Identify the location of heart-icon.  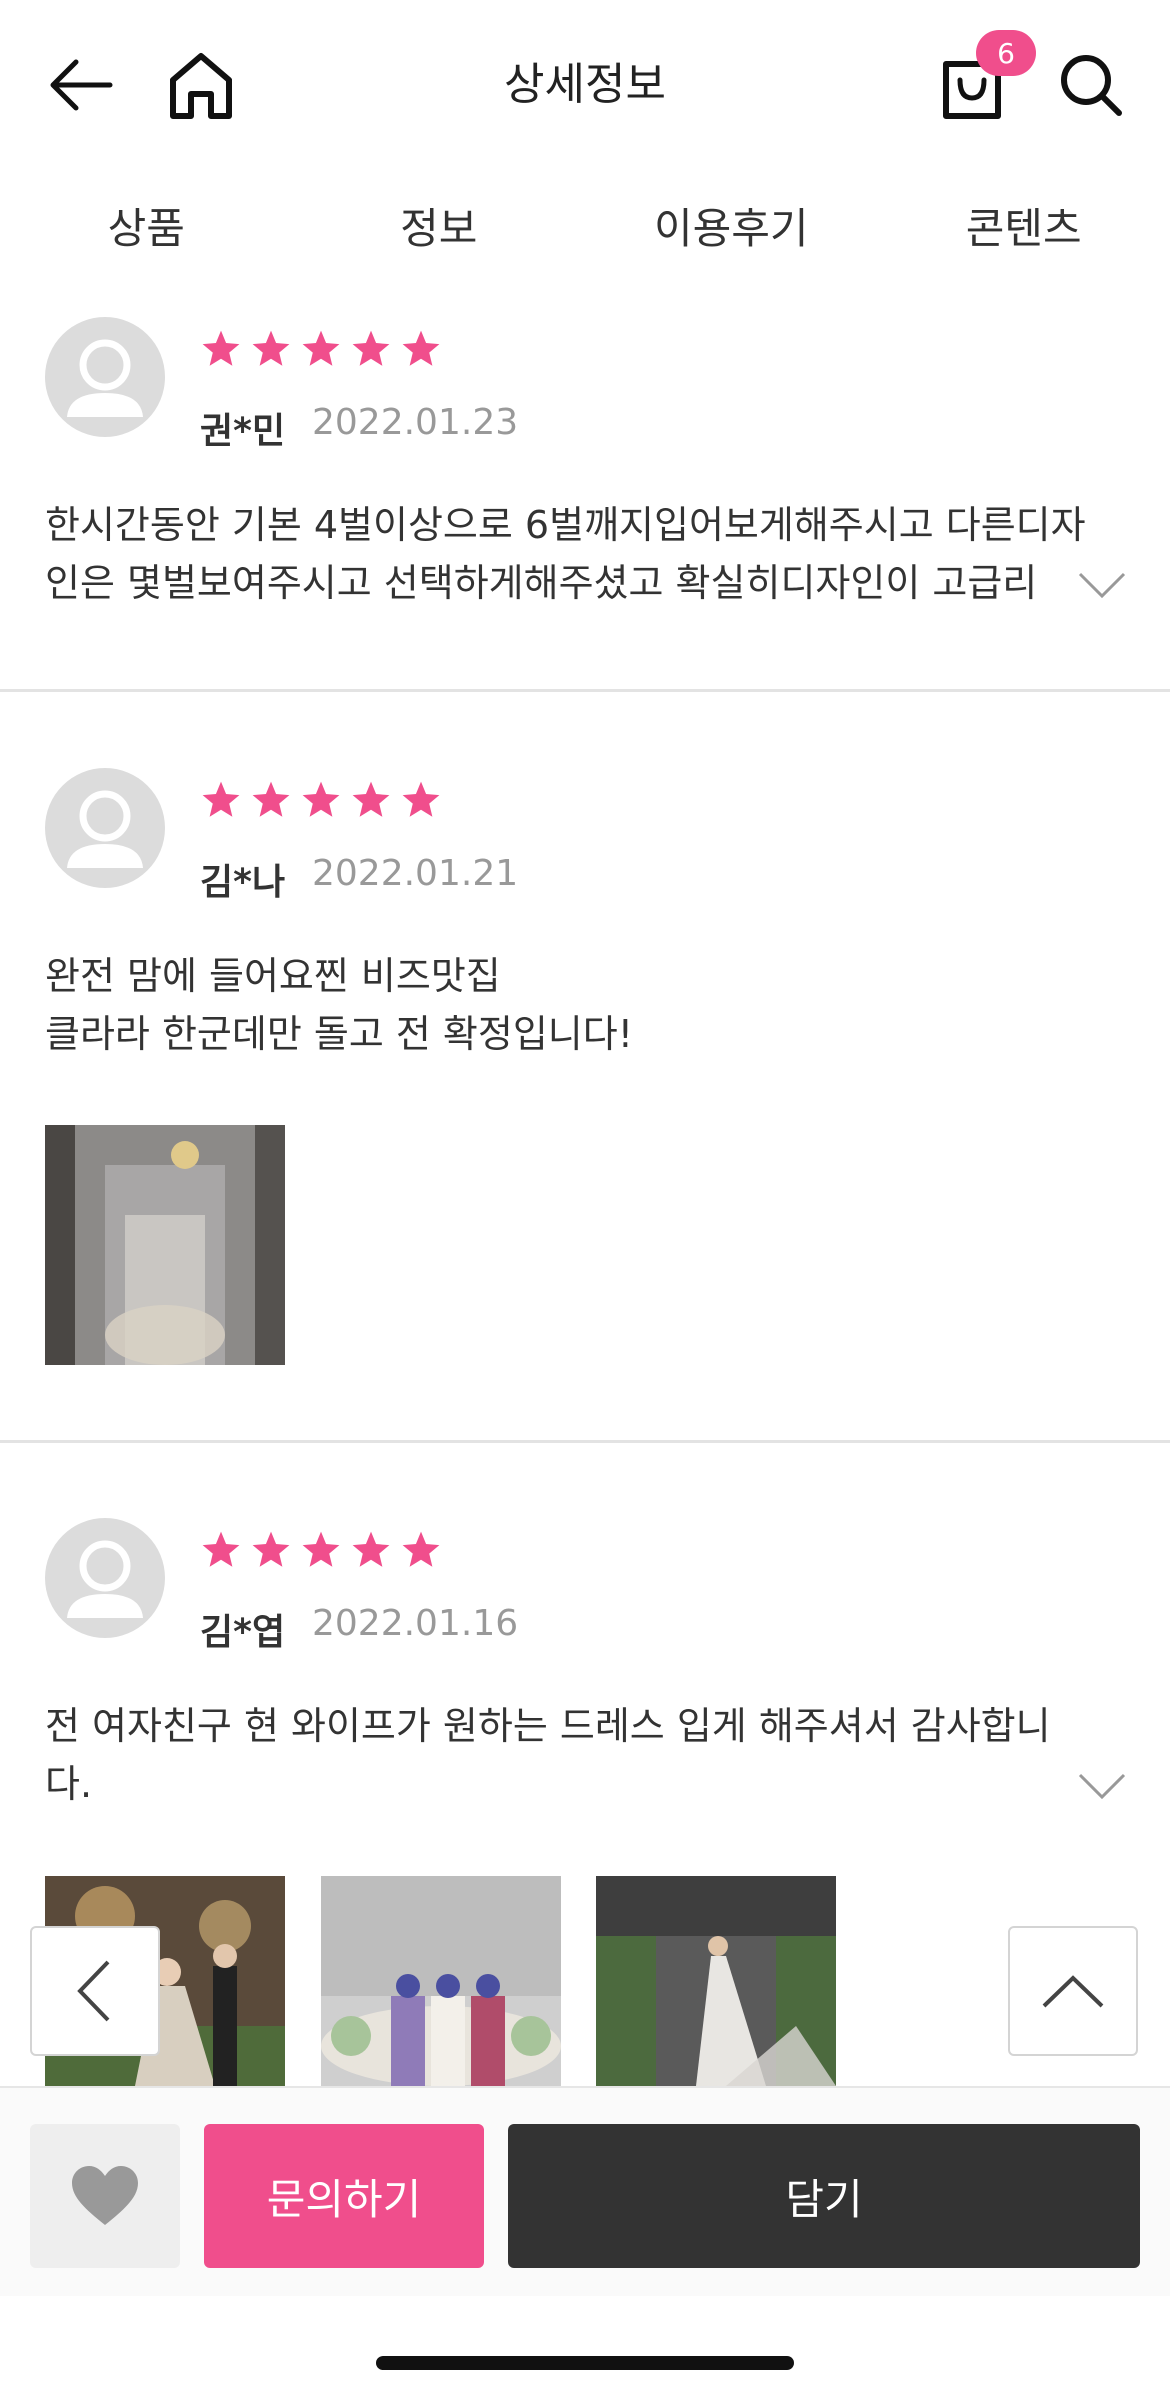
(105, 2195).